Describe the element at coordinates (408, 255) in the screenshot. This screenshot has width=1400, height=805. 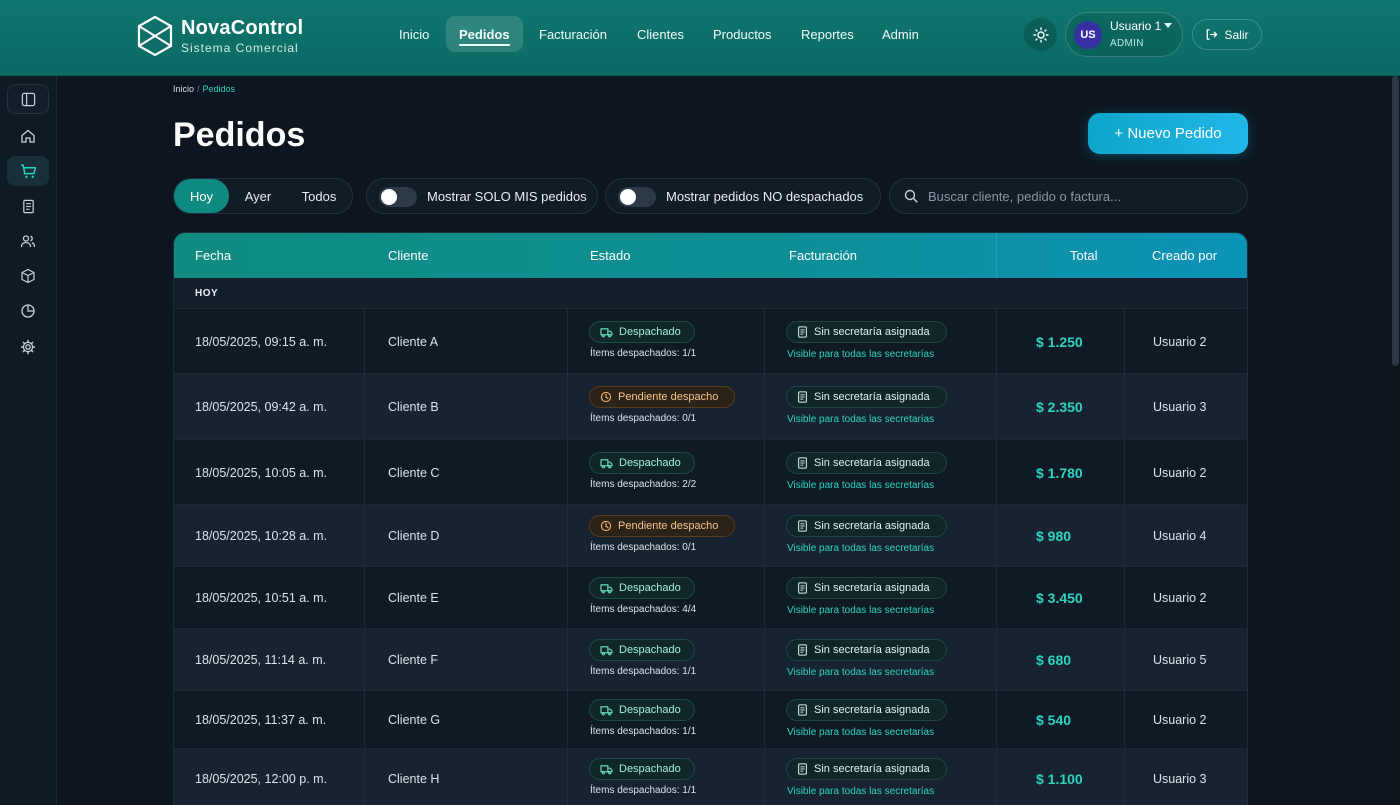
I see `col-cliente: Cliente` at that location.